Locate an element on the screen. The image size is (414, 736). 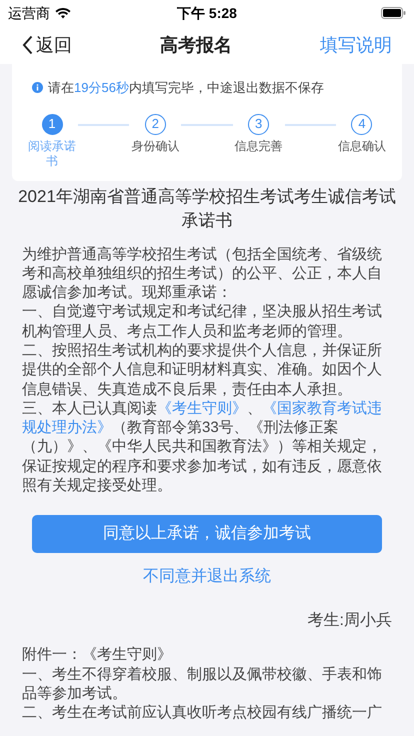
signature: 考生:周小兵 is located at coordinates (350, 621).